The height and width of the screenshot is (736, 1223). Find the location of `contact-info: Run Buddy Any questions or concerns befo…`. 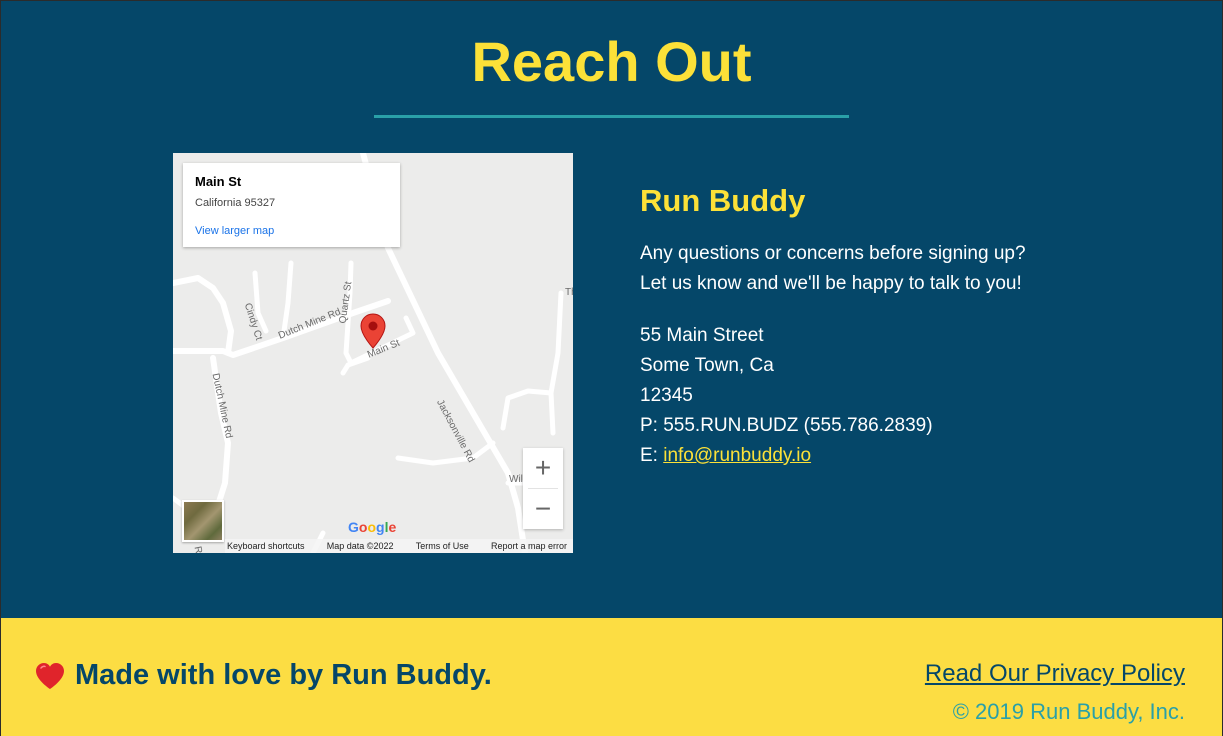

contact-info: Run Buddy Any questions or concerns befo… is located at coordinates (833, 326).